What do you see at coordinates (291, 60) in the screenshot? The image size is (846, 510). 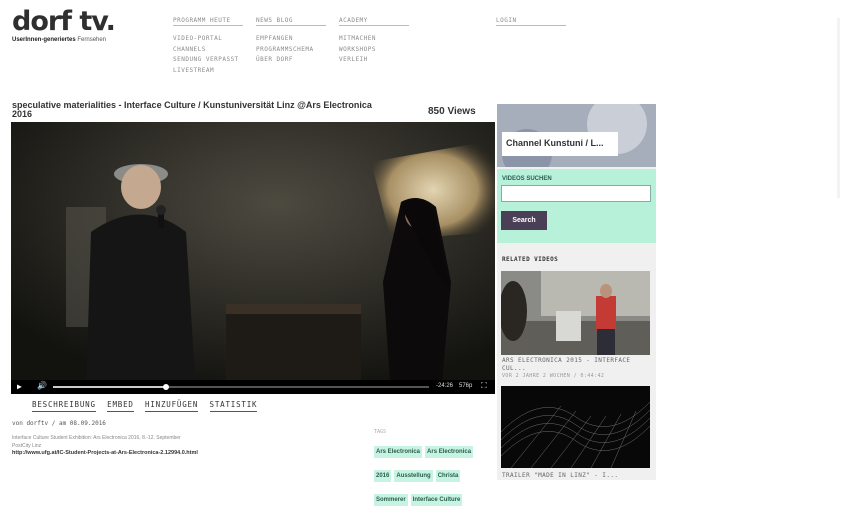 I see `nav-ueber-dorf: ÜBER DORF` at bounding box center [291, 60].